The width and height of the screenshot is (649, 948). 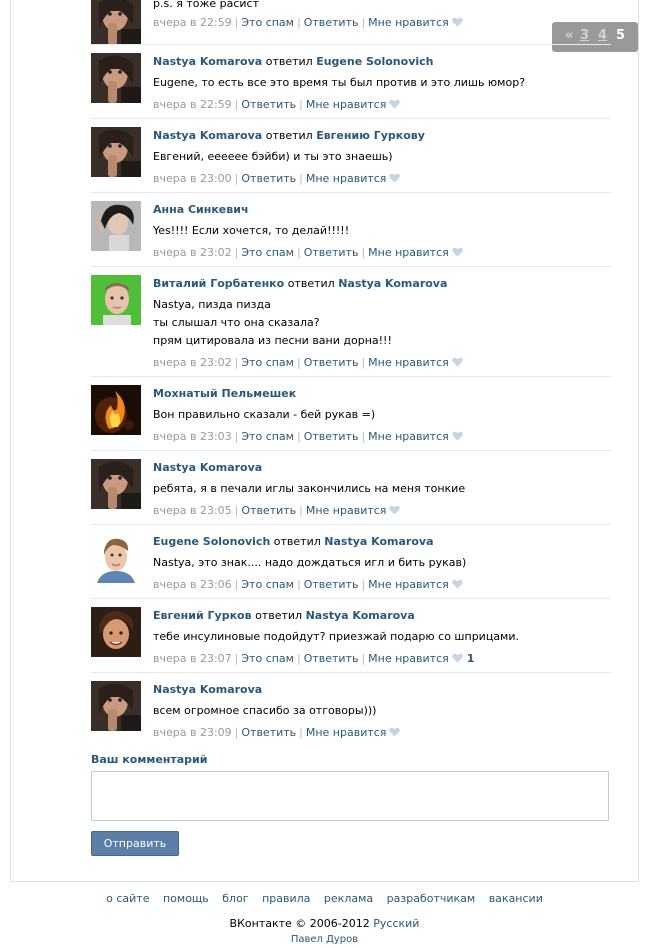 What do you see at coordinates (471, 658) in the screenshot?
I see `like-count: 1` at bounding box center [471, 658].